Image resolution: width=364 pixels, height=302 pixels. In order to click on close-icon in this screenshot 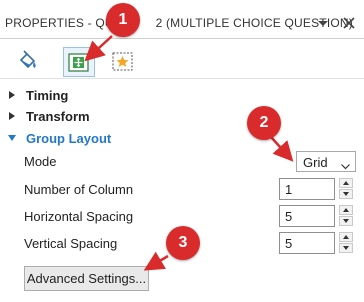, I will do `click(349, 23)`.